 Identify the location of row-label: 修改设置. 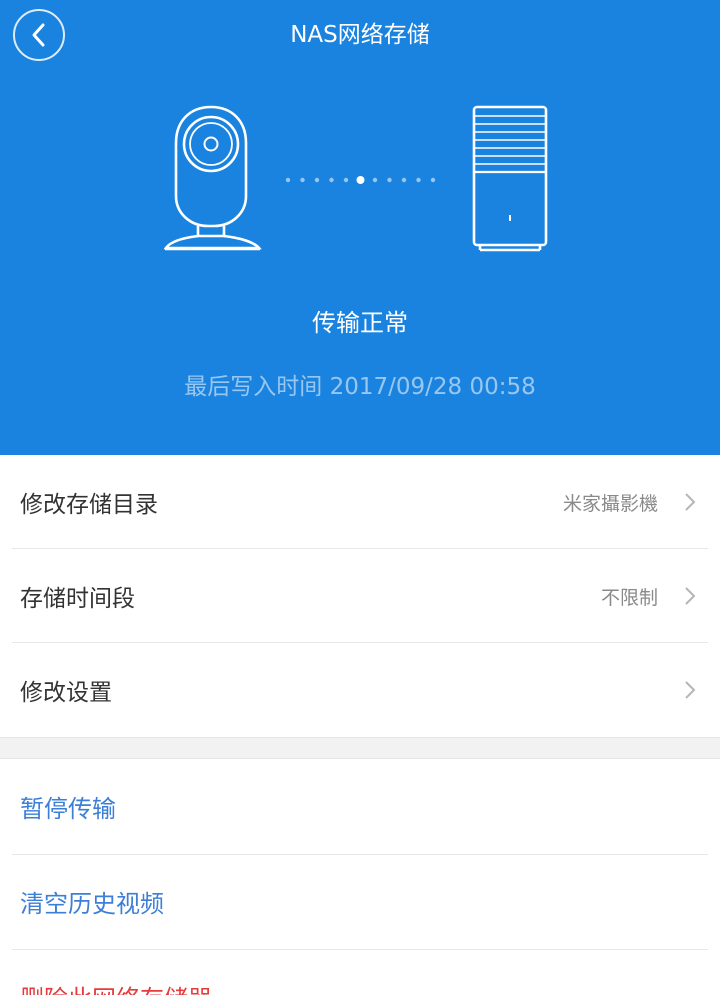
(66, 693).